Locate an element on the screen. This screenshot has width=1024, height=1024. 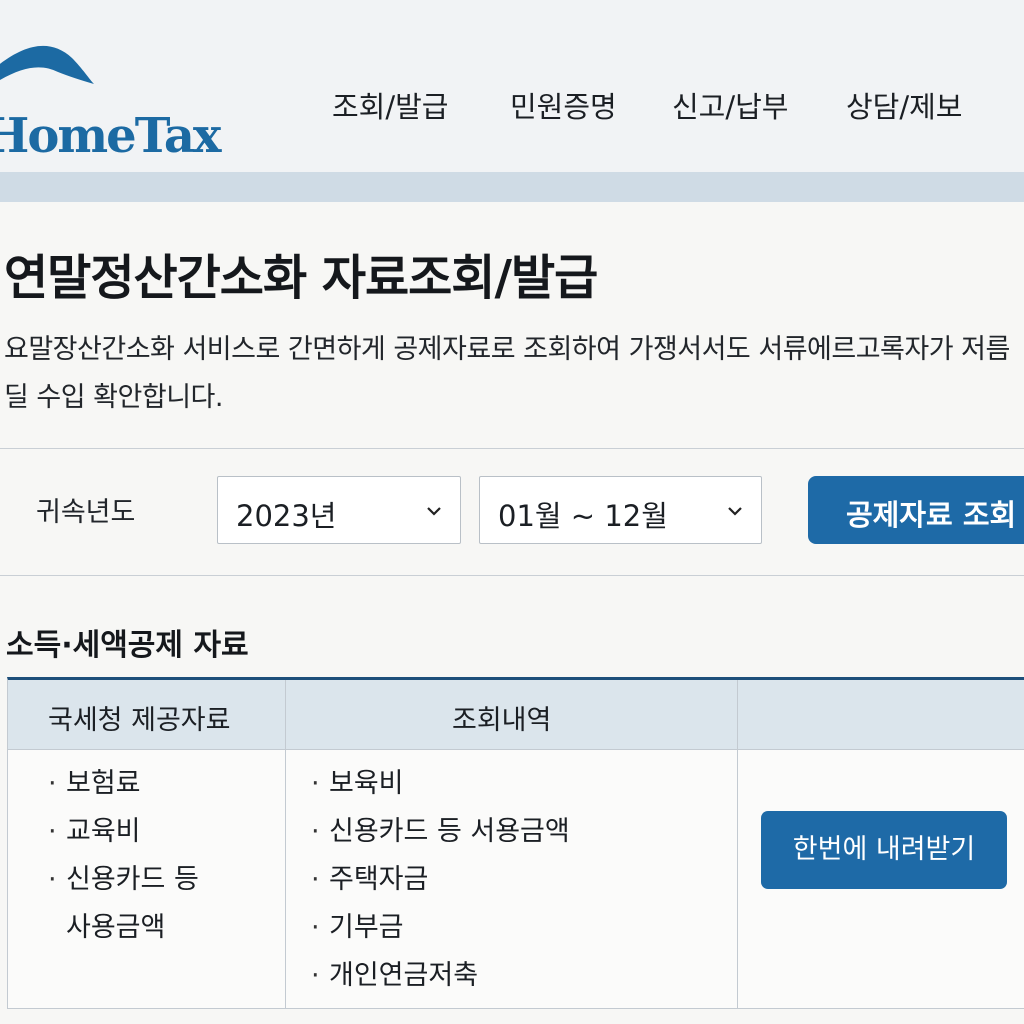
column-header-provided: 국세청 제공자료 is located at coordinates (139, 720).